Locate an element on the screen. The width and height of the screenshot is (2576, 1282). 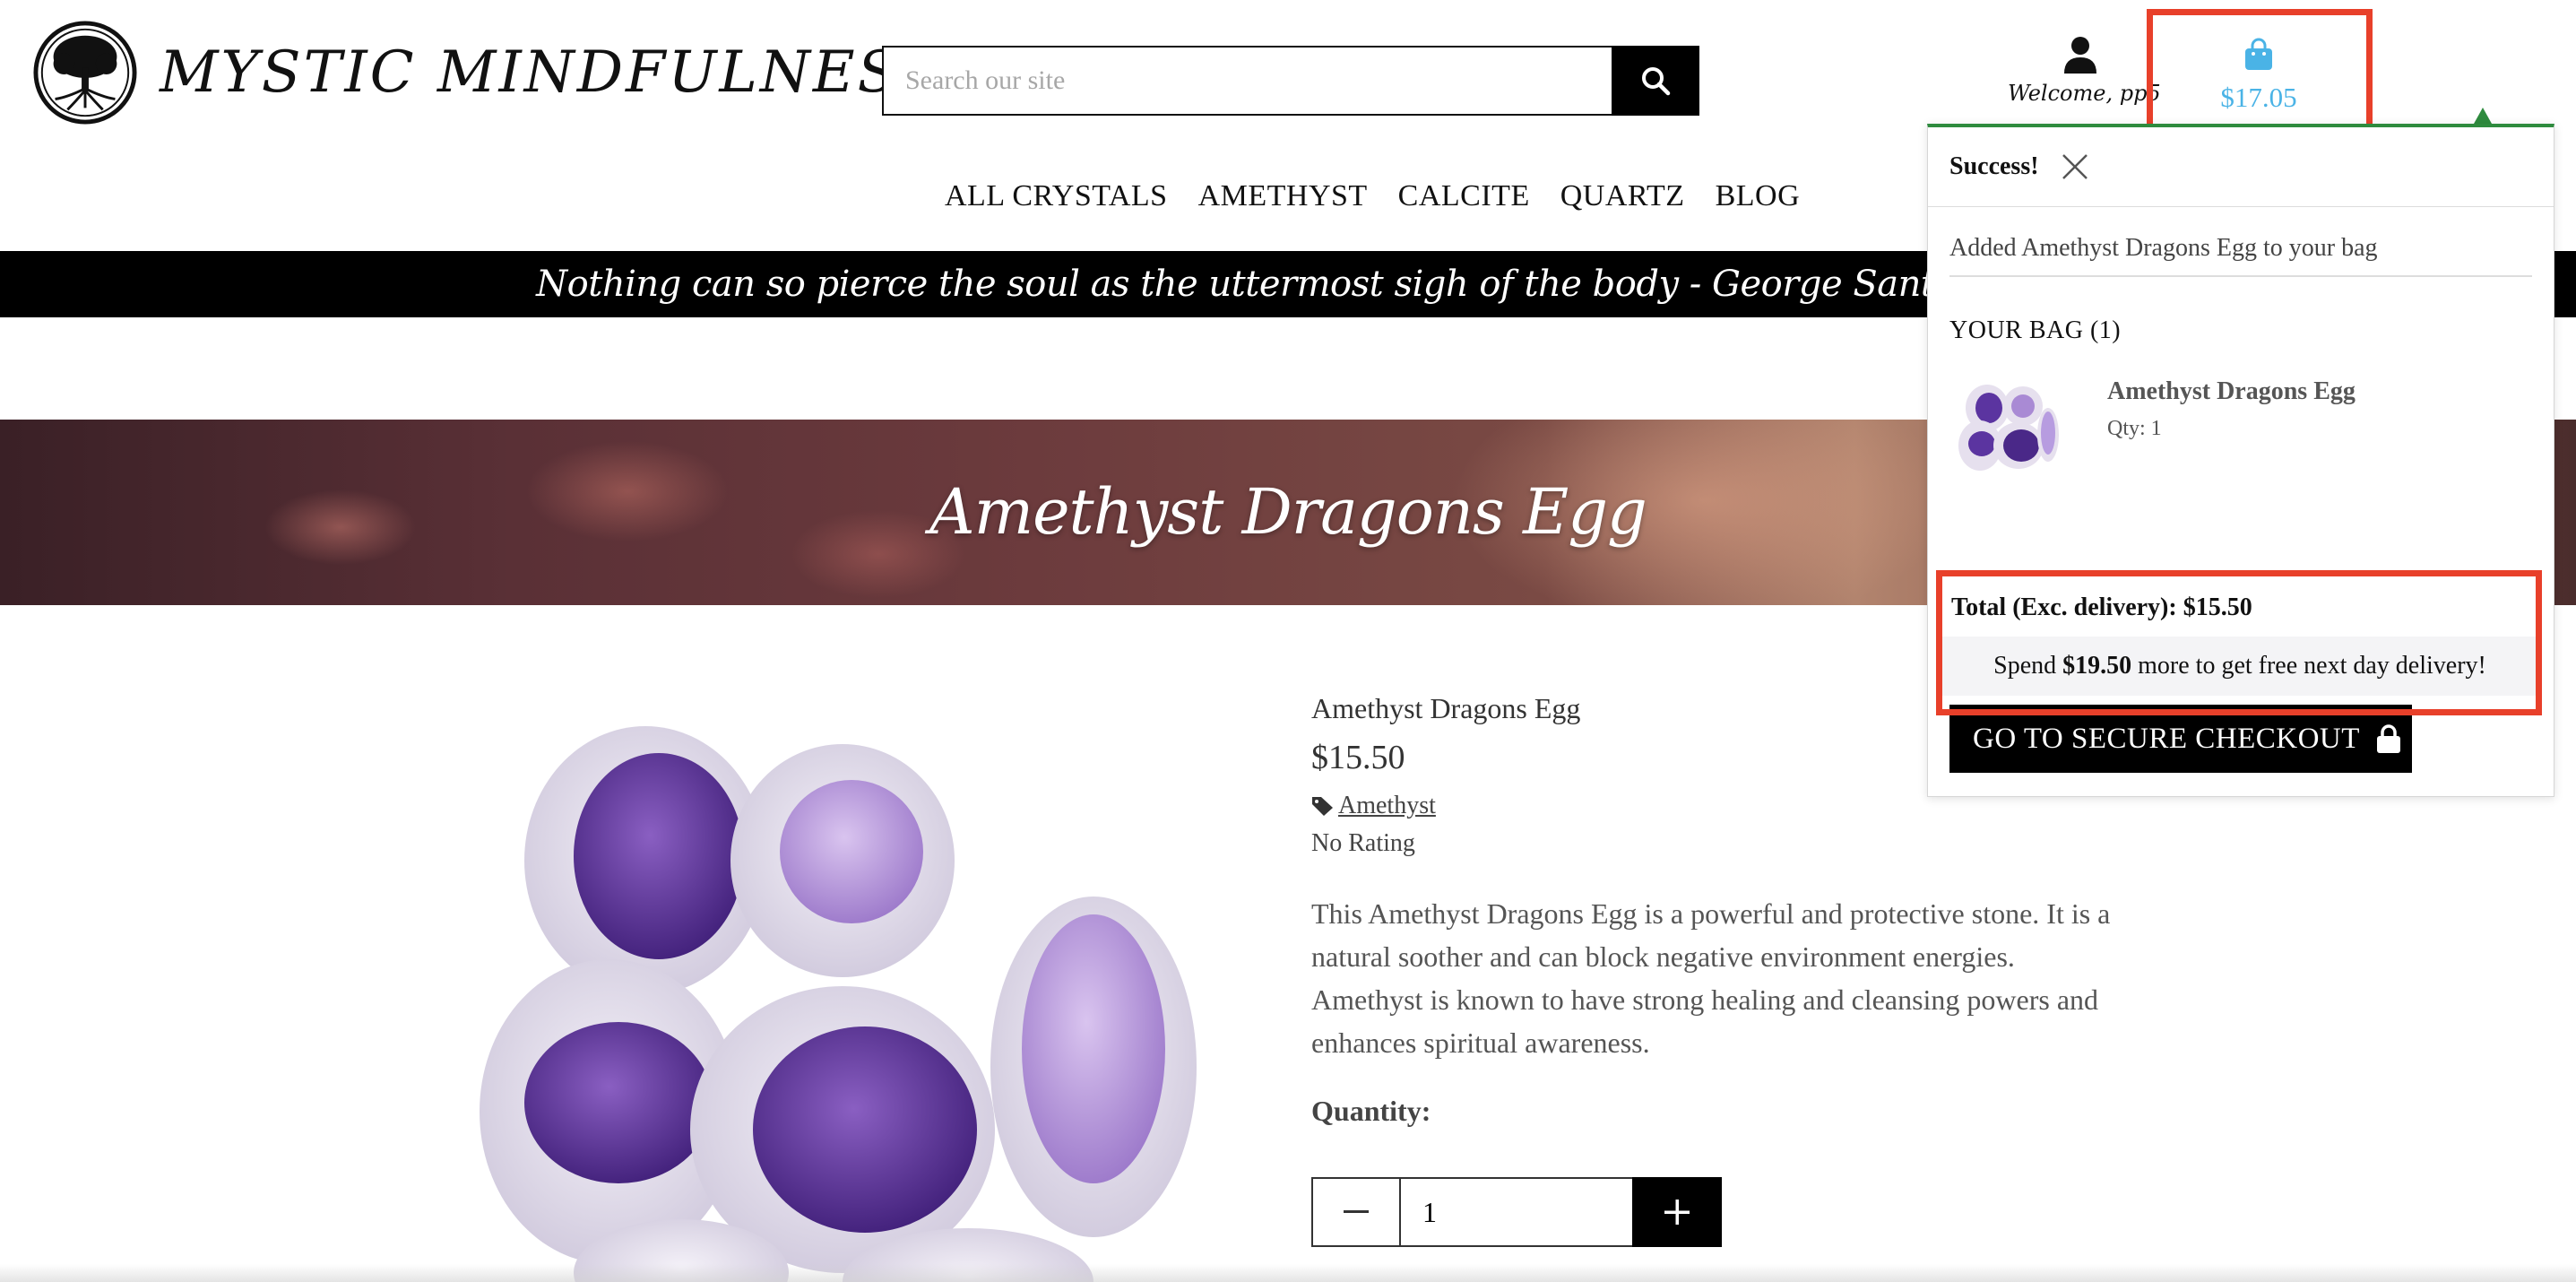
bag-item-name: Amethyst Dragons Egg is located at coordinates (2231, 391).